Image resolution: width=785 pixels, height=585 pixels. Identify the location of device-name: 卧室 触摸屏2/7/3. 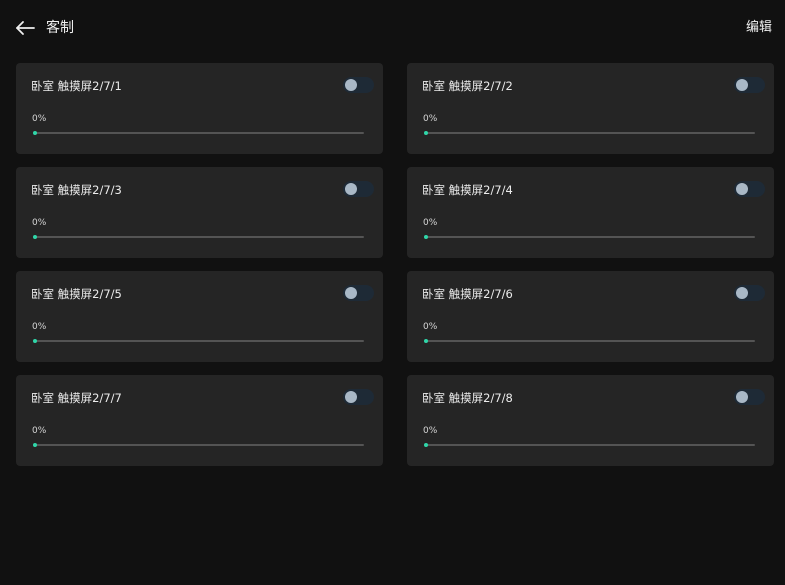
(76, 190).